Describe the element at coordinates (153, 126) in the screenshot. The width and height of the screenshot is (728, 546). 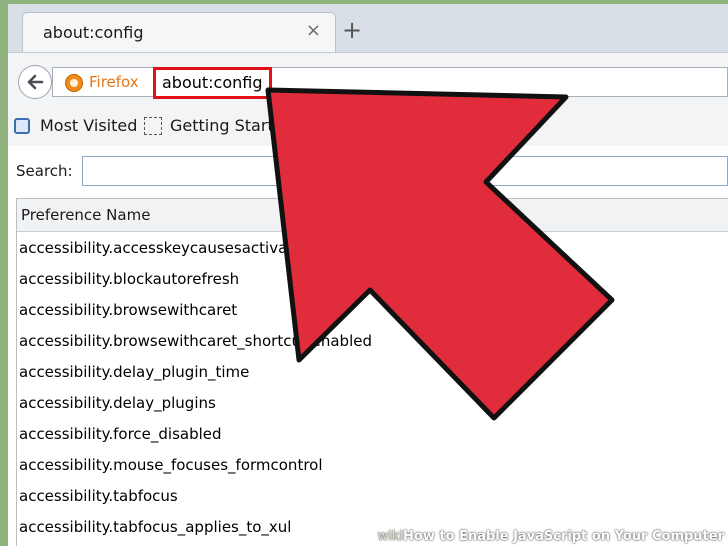
I see `page-placeholder-icon` at that location.